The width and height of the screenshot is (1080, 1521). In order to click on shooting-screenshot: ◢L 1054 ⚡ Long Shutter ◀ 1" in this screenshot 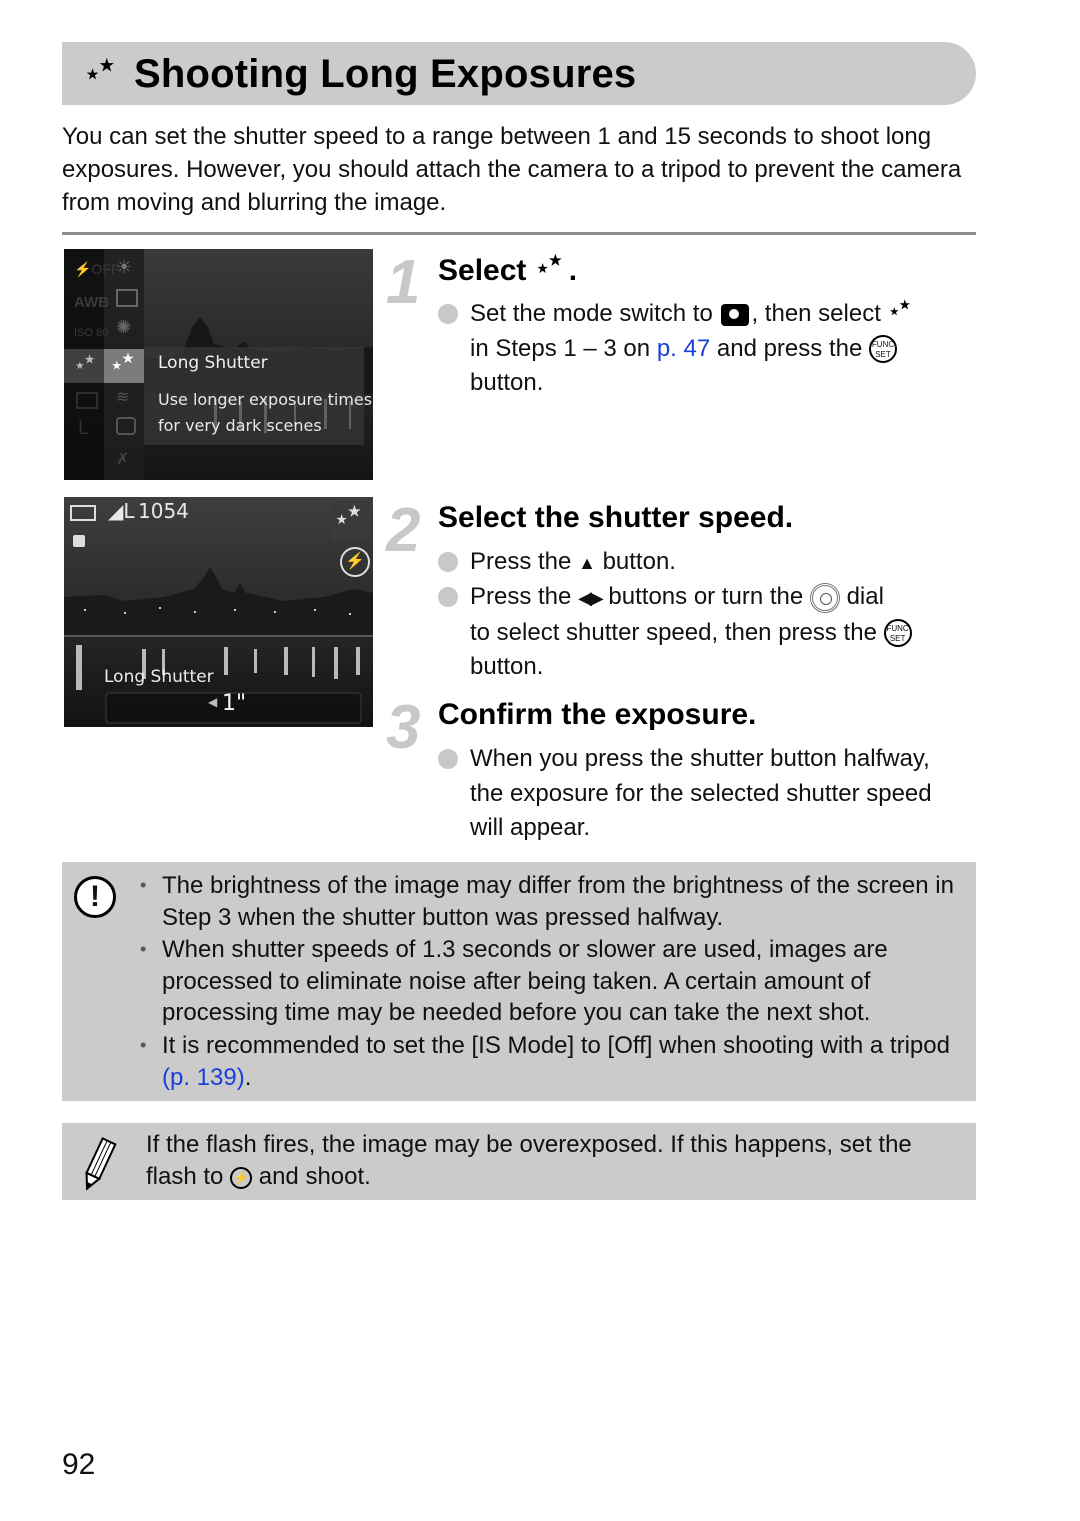, I will do `click(218, 612)`.